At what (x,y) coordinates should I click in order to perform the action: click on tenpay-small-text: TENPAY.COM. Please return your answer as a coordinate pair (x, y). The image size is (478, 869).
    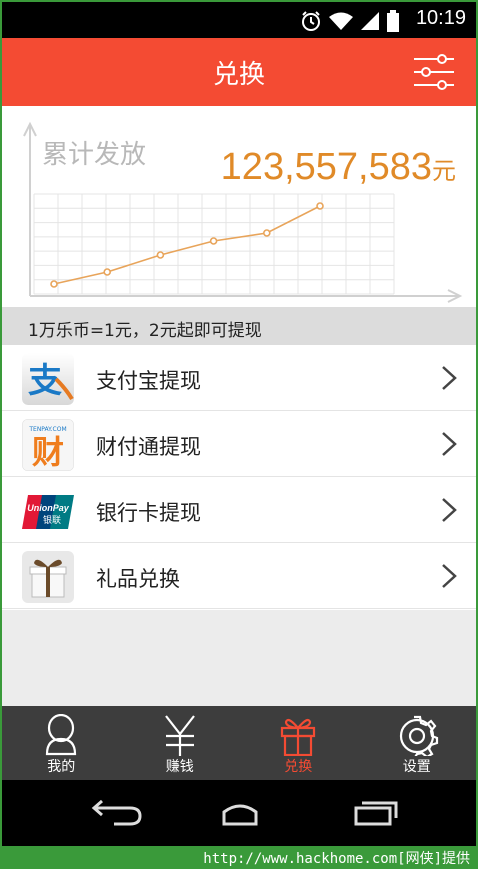
    Looking at the image, I should click on (47, 429).